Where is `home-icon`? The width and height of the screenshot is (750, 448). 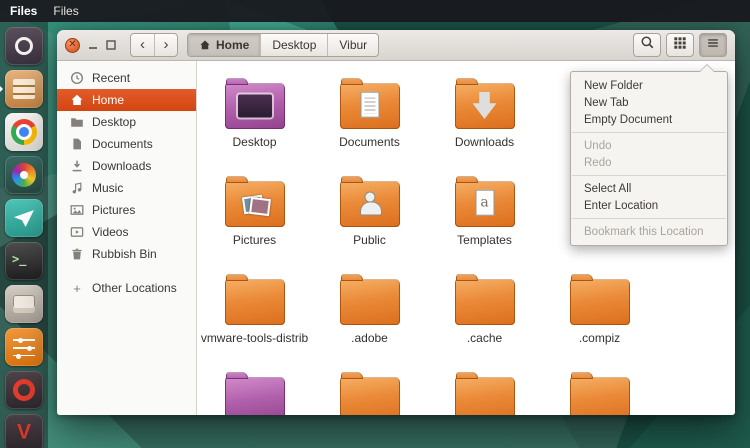 home-icon is located at coordinates (77, 100).